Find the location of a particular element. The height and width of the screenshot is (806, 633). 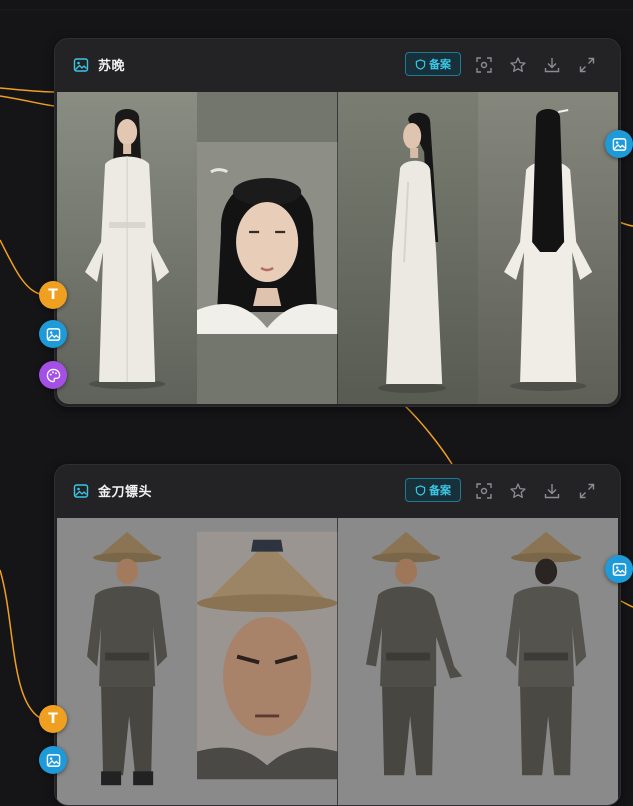

style-palette-node is located at coordinates (53, 375).